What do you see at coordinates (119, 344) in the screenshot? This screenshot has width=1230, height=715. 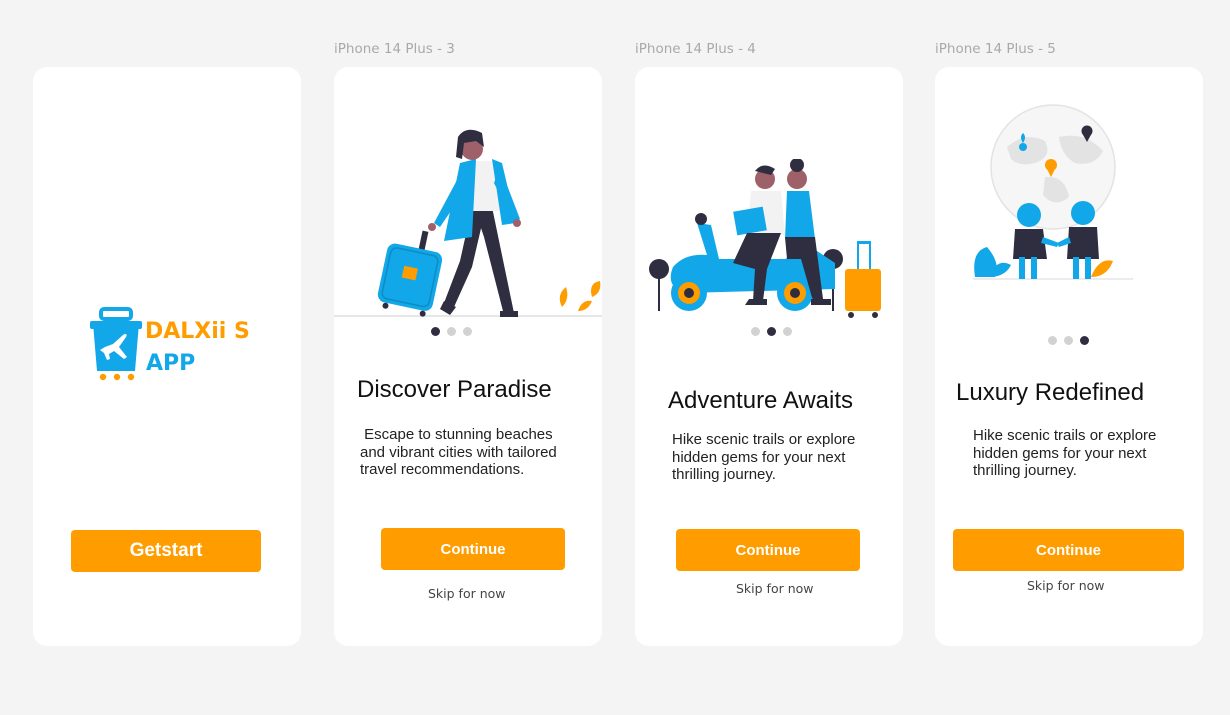 I see `suitcase-logo-icon` at bounding box center [119, 344].